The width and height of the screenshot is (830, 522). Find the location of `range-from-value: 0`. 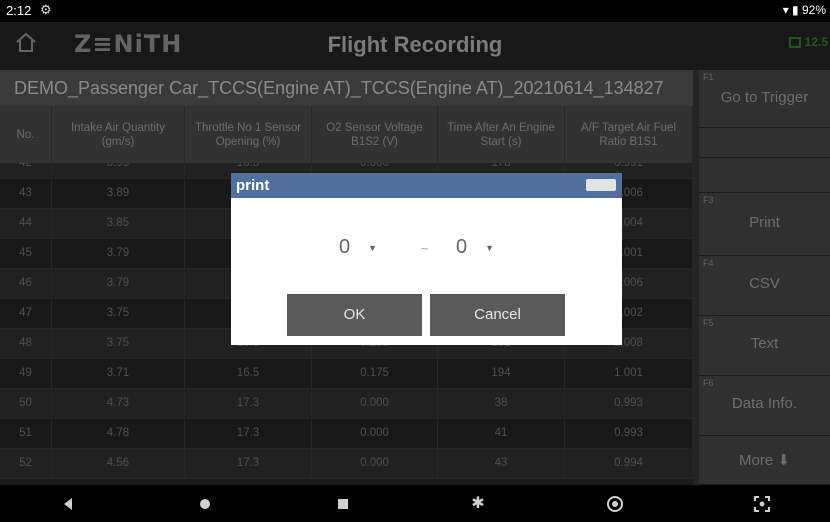

range-from-value: 0 is located at coordinates (345, 247).